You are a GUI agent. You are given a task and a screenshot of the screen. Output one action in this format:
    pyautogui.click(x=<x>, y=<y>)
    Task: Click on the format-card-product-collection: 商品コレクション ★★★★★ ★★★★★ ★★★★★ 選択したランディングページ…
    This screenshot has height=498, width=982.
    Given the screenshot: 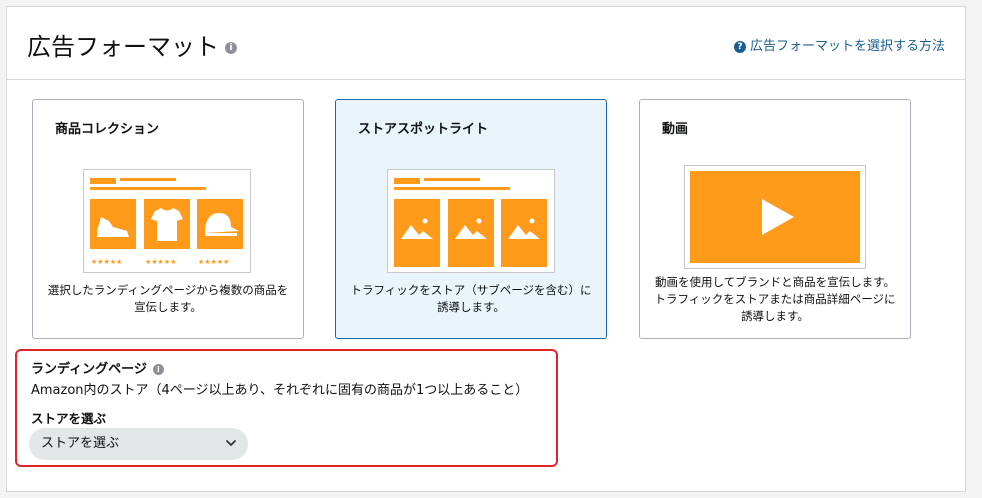 What is the action you would take?
    pyautogui.click(x=168, y=219)
    